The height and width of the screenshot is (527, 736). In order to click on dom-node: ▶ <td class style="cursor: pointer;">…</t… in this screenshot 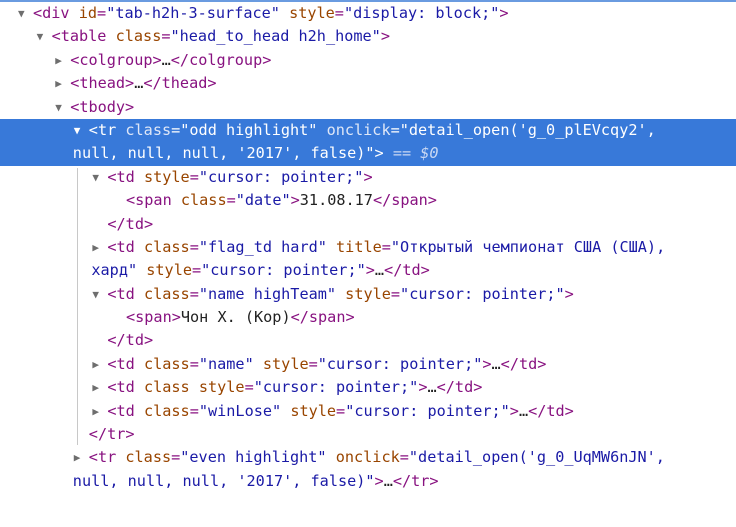, I will do `click(368, 387)`.